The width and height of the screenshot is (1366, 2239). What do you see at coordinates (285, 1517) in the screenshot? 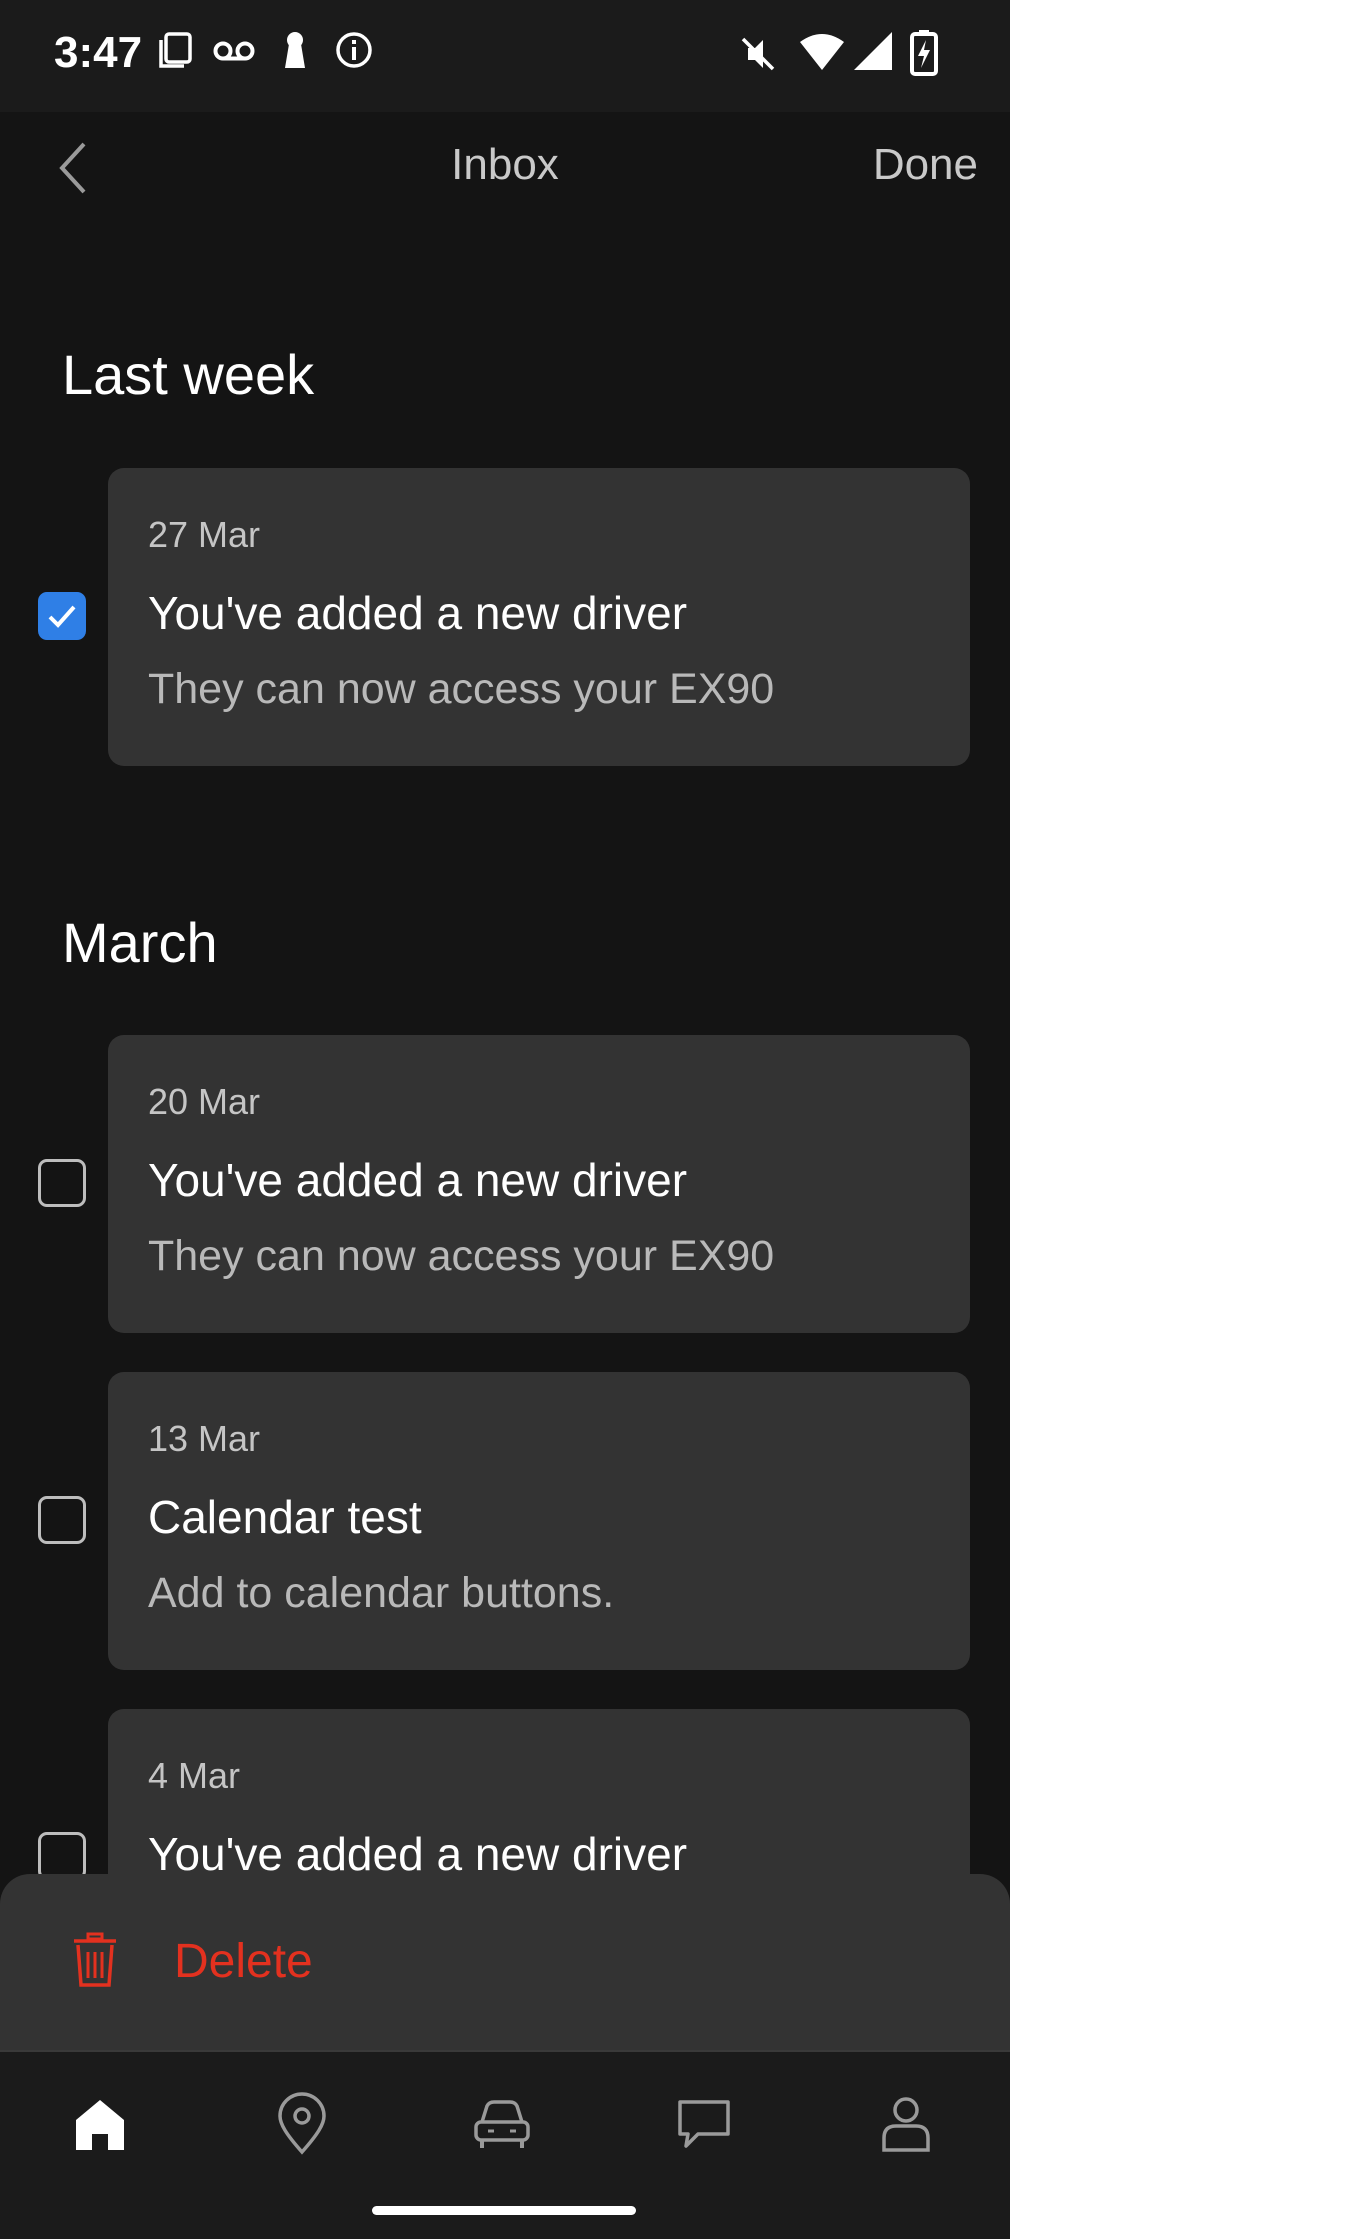
I see `message-title: Calendar test` at bounding box center [285, 1517].